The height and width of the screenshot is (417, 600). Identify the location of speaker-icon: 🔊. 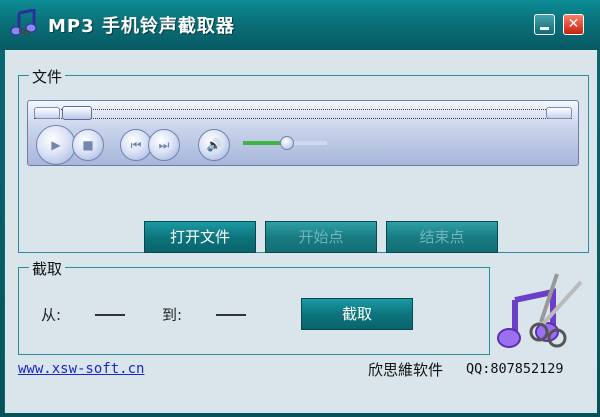
(214, 145).